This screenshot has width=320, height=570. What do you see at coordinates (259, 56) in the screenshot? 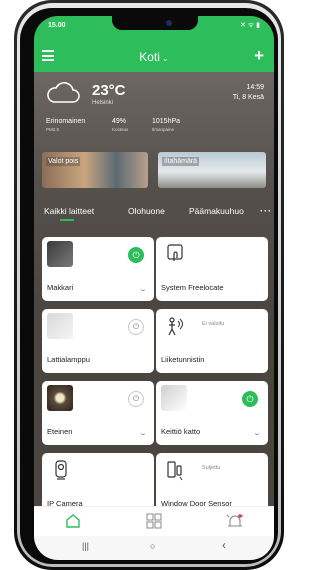
I see `add-icon: +` at bounding box center [259, 56].